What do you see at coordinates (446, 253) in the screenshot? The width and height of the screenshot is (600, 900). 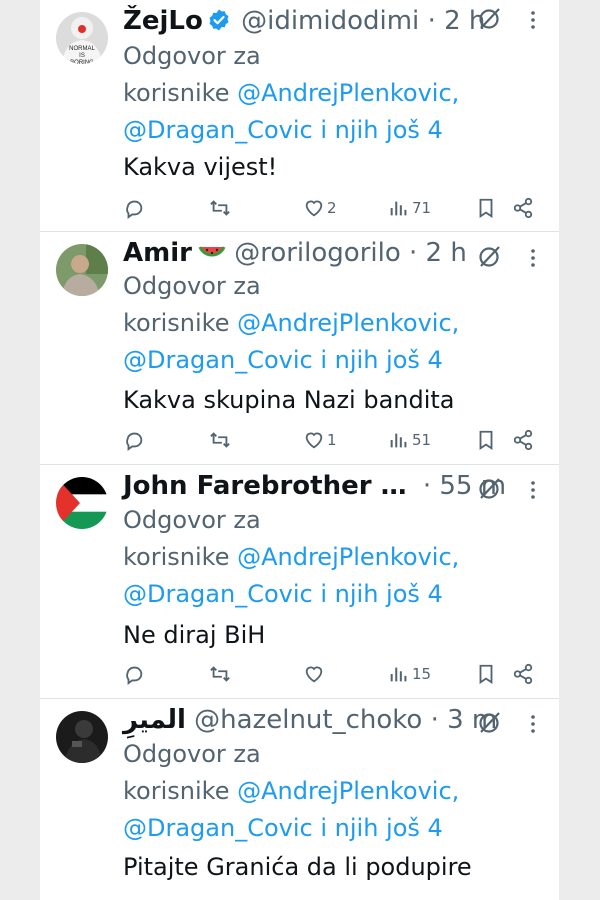 I see `timestamp: 2 h` at bounding box center [446, 253].